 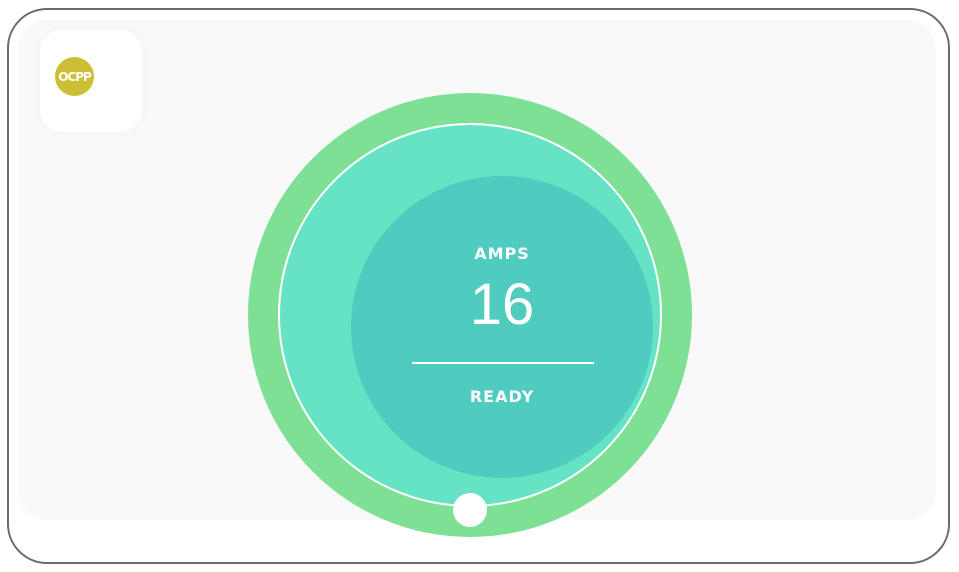 I want to click on ocpp-logo: OCPP, so click(x=74, y=76).